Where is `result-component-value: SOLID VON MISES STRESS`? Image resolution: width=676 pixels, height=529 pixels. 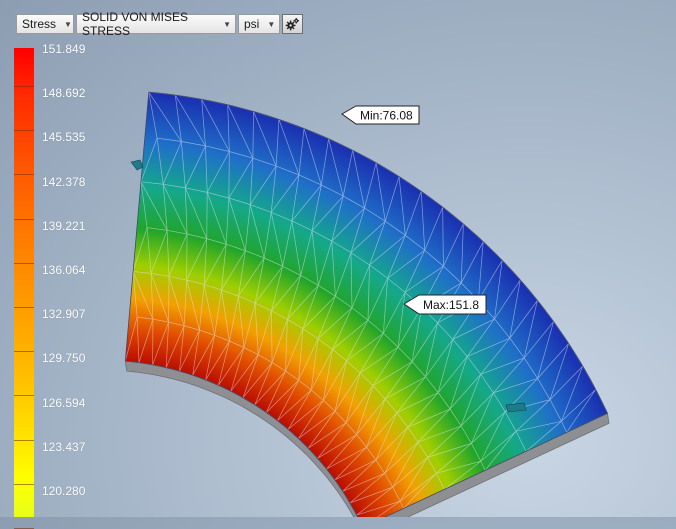 result-component-value: SOLID VON MISES STRESS is located at coordinates (135, 24).